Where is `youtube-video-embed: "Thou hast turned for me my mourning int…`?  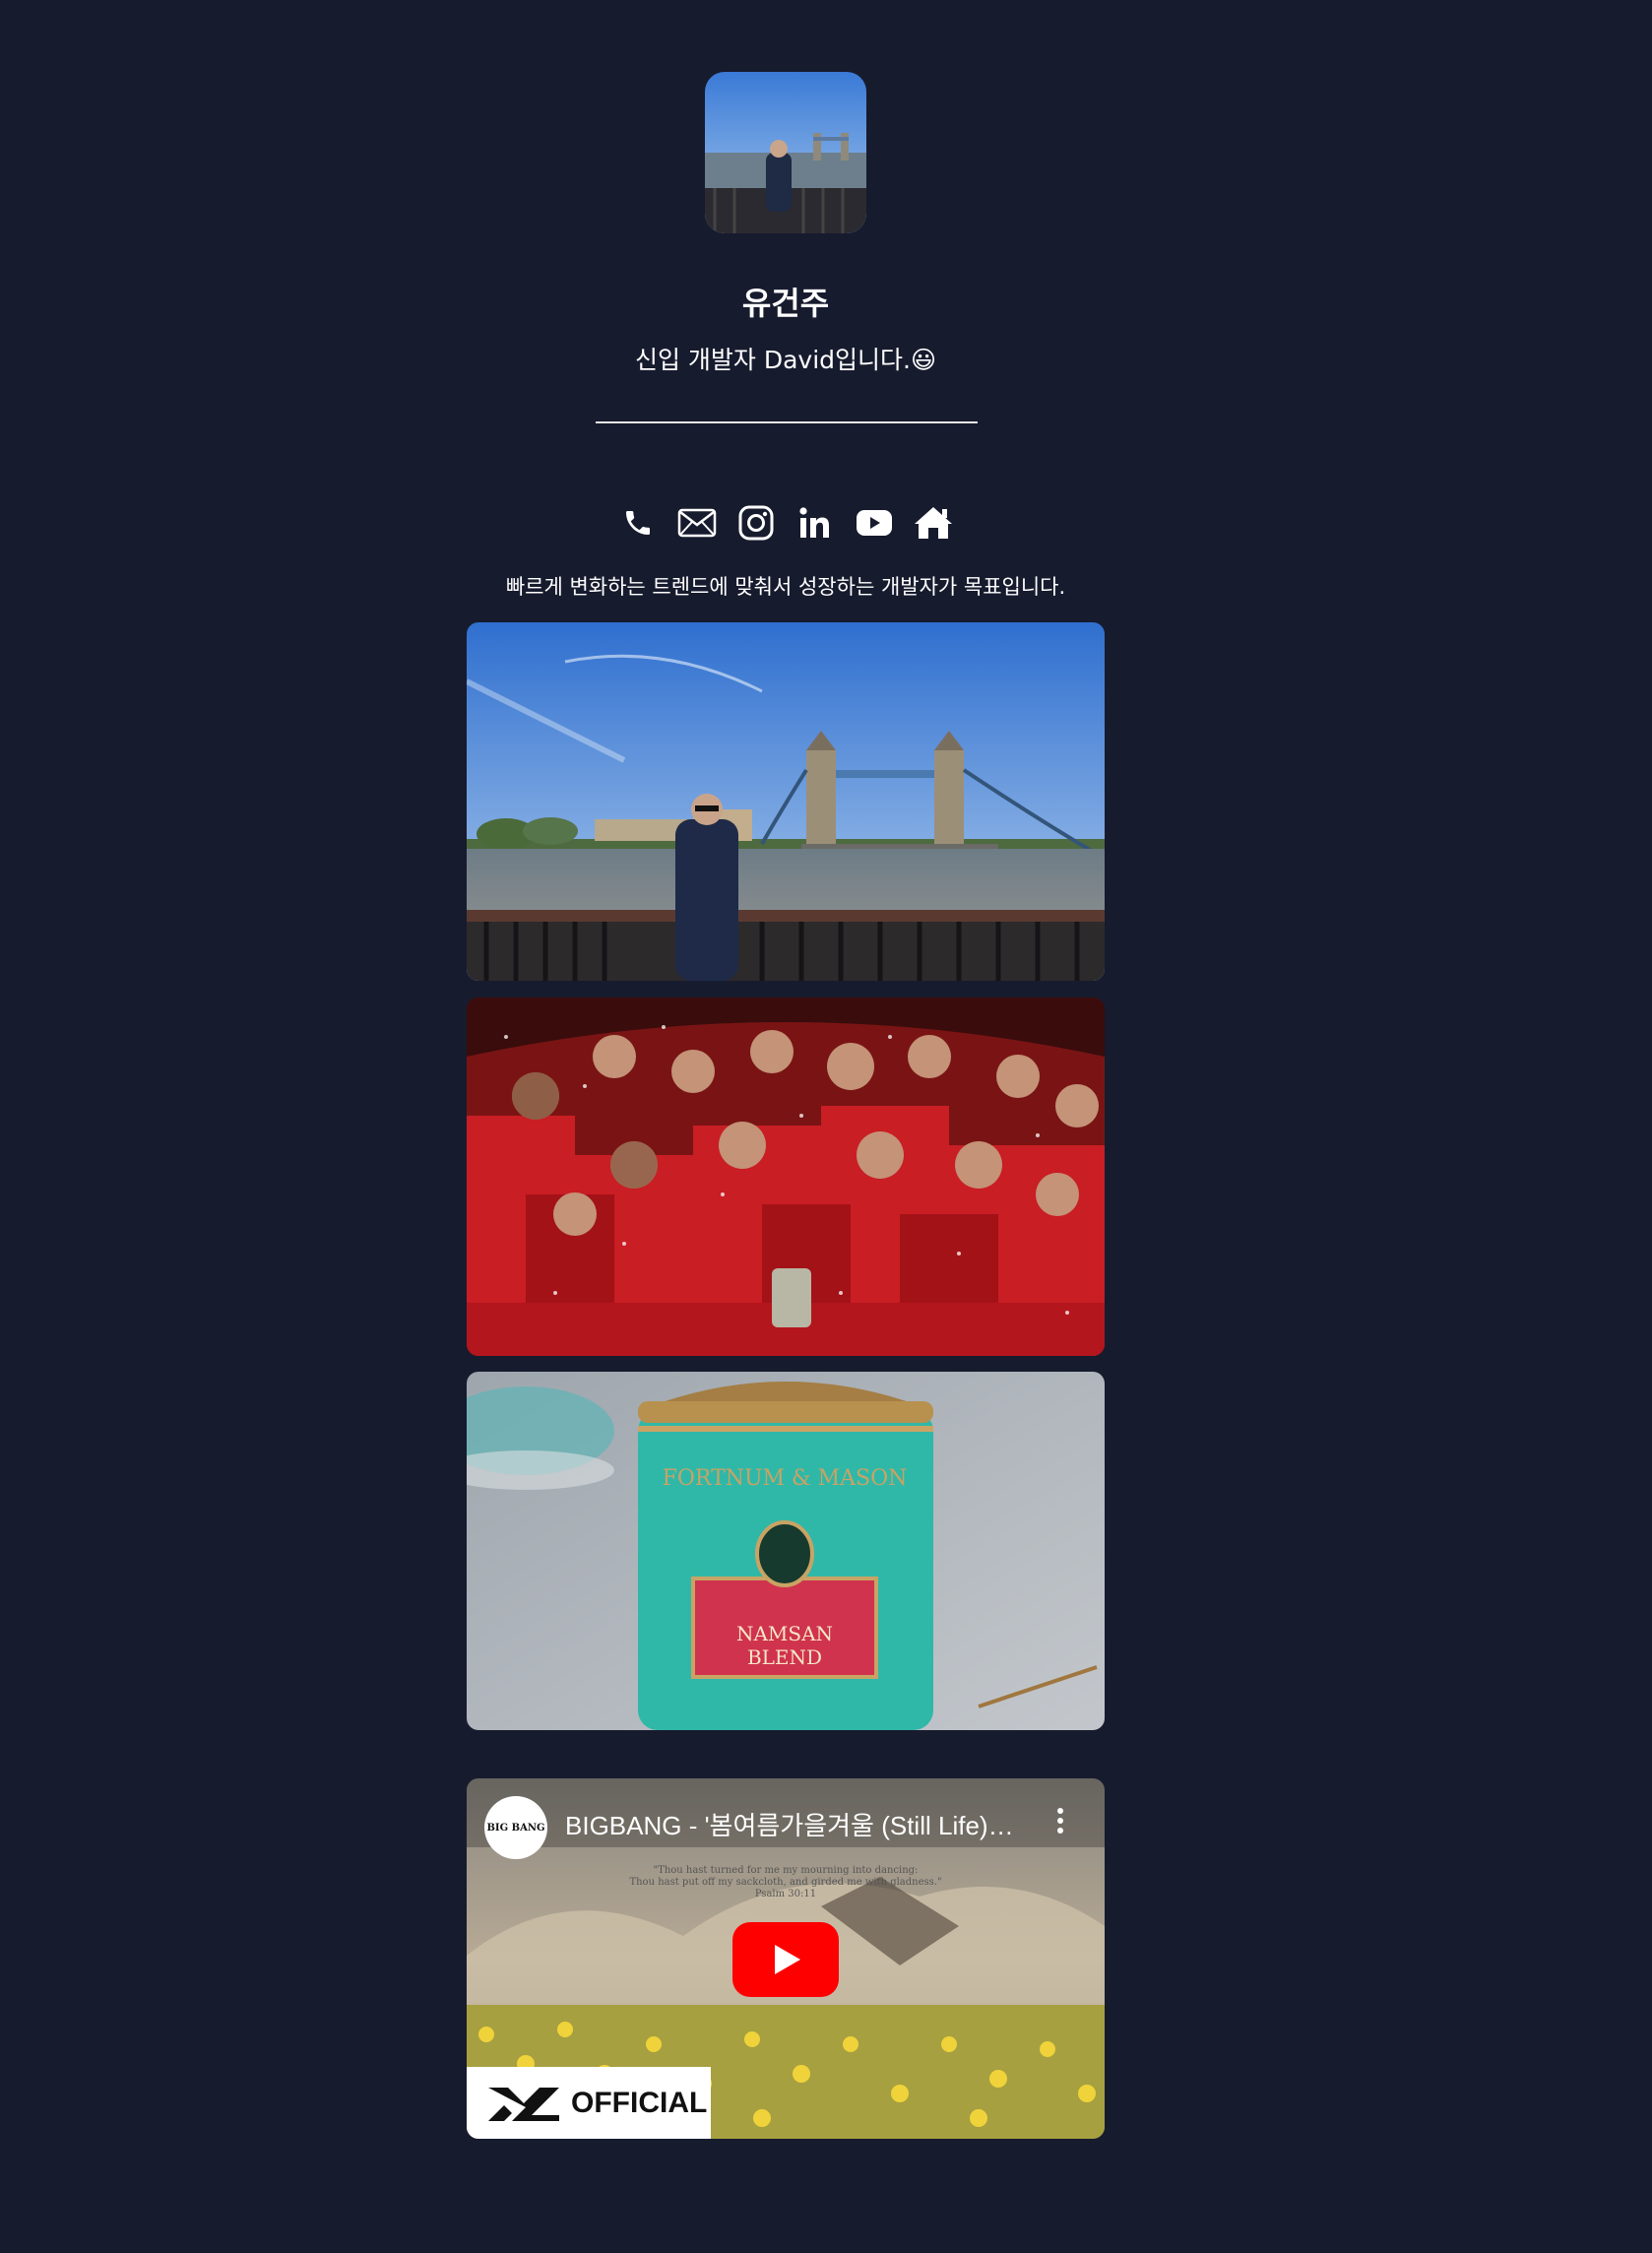 youtube-video-embed: "Thou hast turned for me my mourning int… is located at coordinates (786, 1959).